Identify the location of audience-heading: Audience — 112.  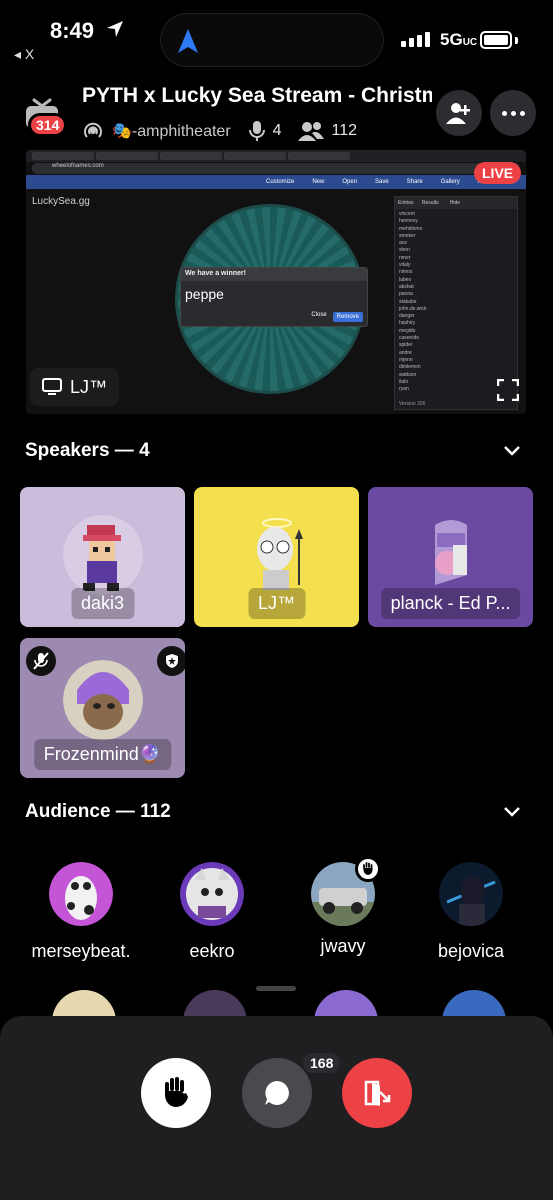
(98, 811).